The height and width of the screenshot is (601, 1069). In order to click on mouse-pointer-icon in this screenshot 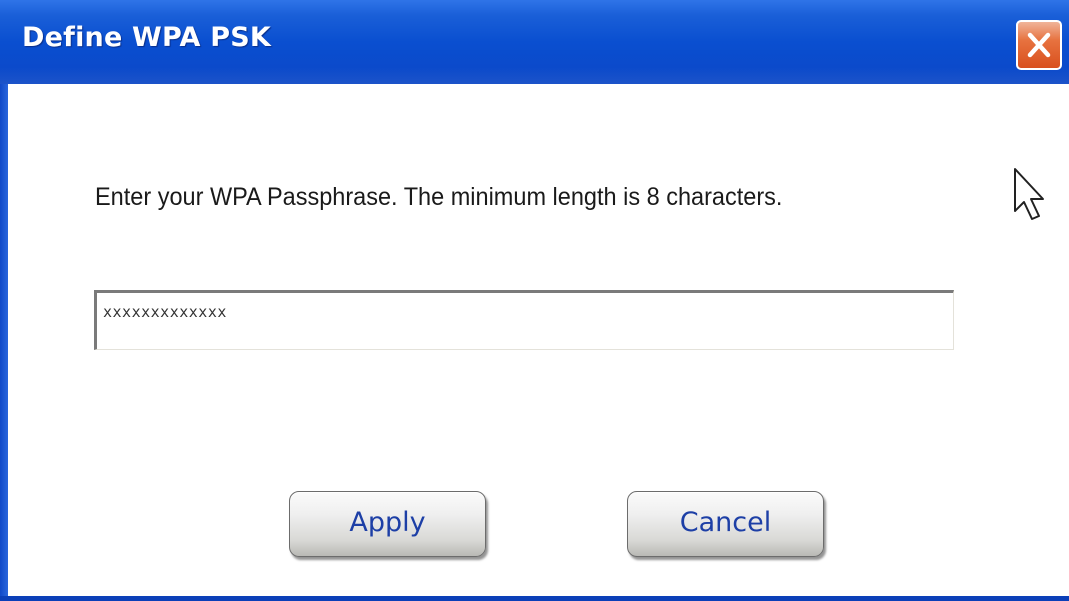, I will do `click(1029, 194)`.